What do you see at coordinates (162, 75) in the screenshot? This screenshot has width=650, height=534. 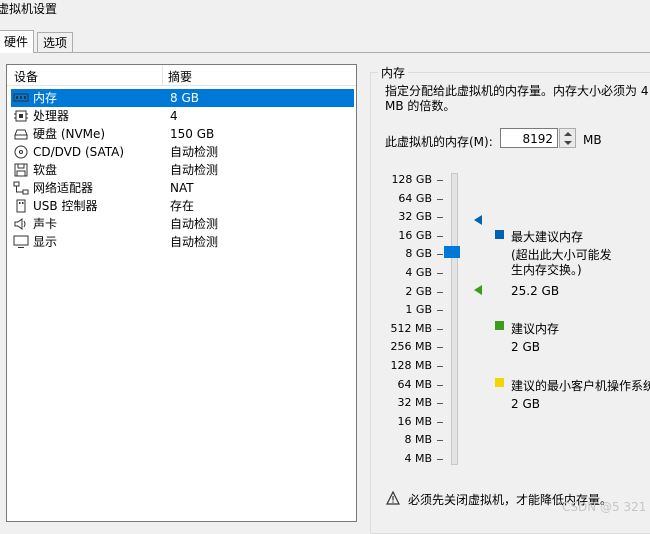 I see `column-separator` at bounding box center [162, 75].